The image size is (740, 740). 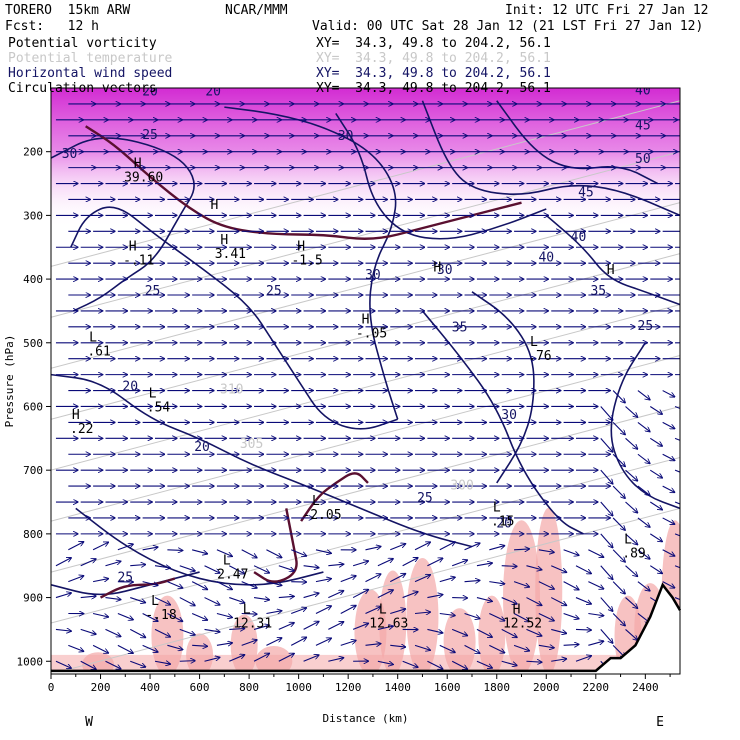 I want to click on west-end-label: W, so click(x=89, y=722).